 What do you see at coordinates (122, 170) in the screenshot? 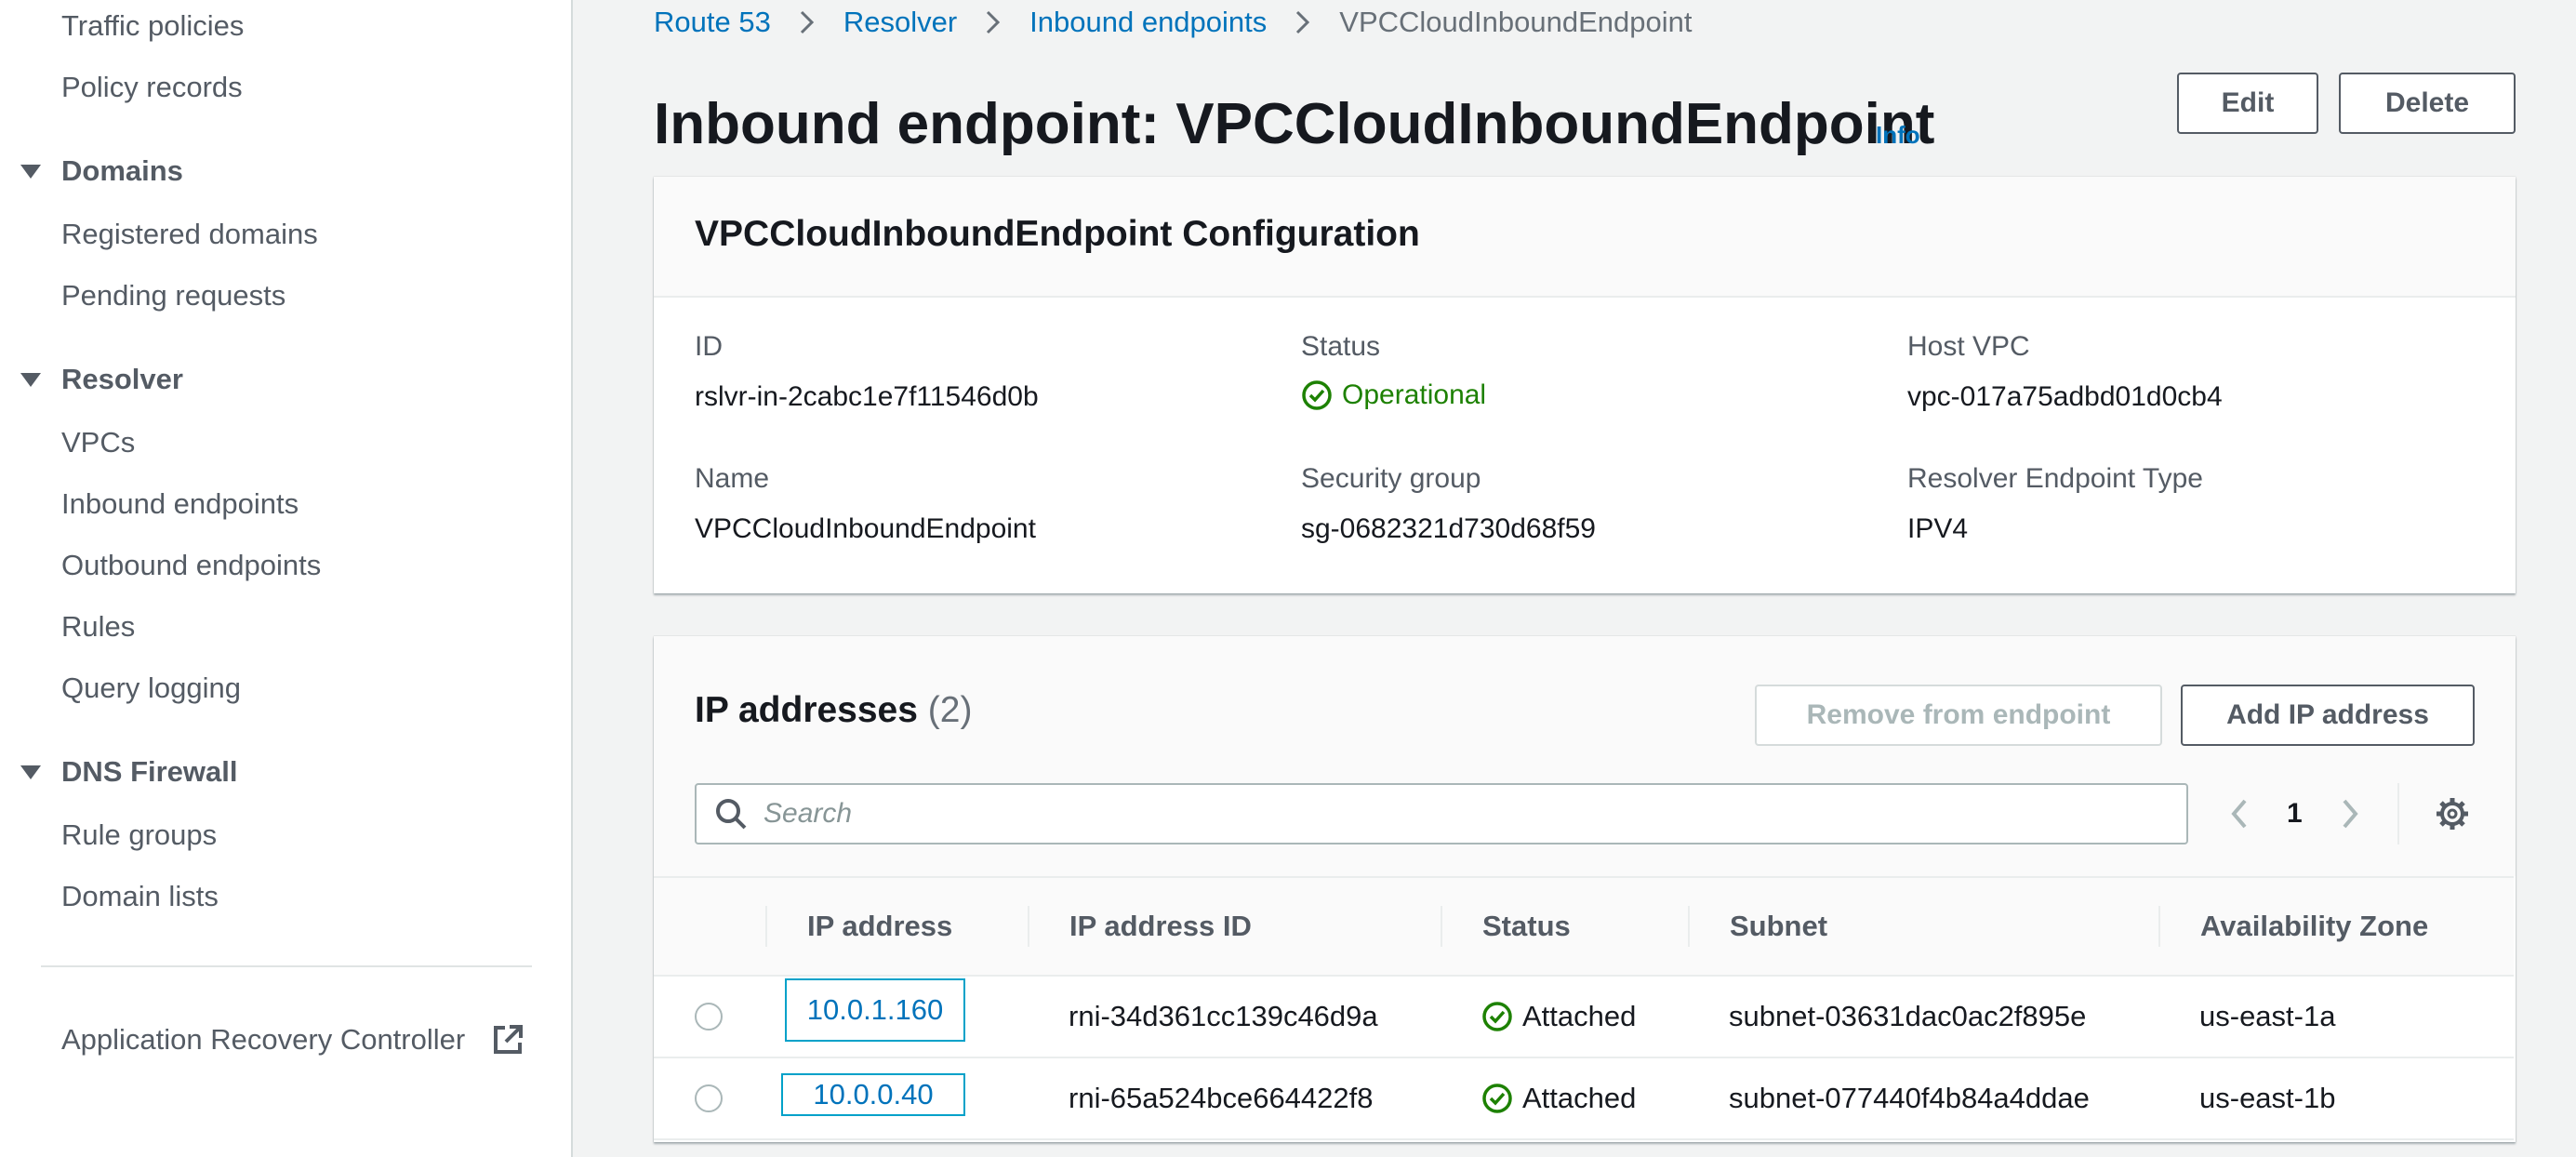
I see `sidebar-section-label: Domains` at bounding box center [122, 170].